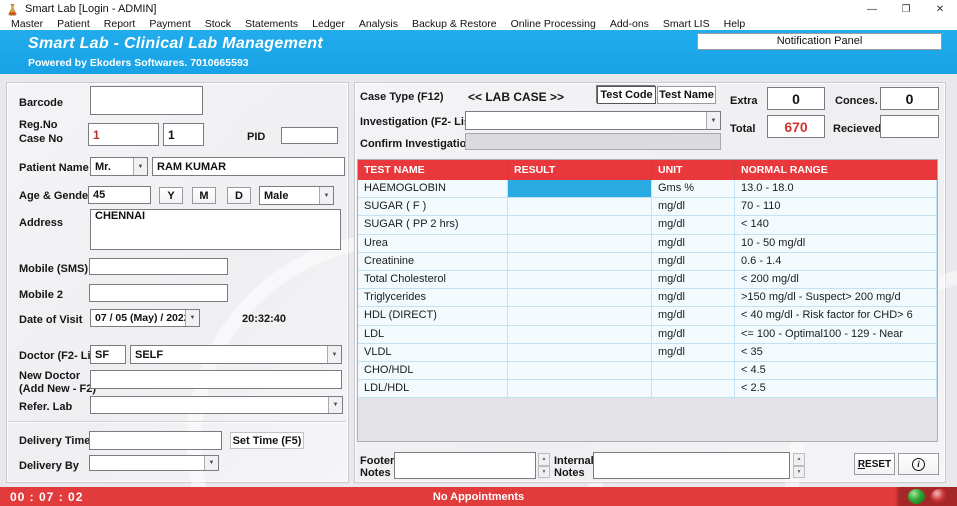 The height and width of the screenshot is (506, 957). I want to click on table-row: VLDL mg/dl < 35, so click(647, 352).